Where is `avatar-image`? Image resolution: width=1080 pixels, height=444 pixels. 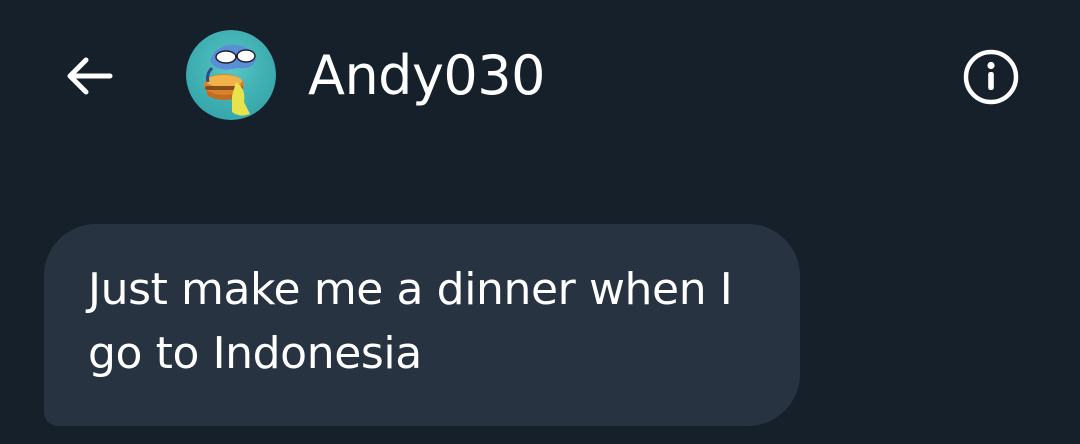 avatar-image is located at coordinates (231, 75).